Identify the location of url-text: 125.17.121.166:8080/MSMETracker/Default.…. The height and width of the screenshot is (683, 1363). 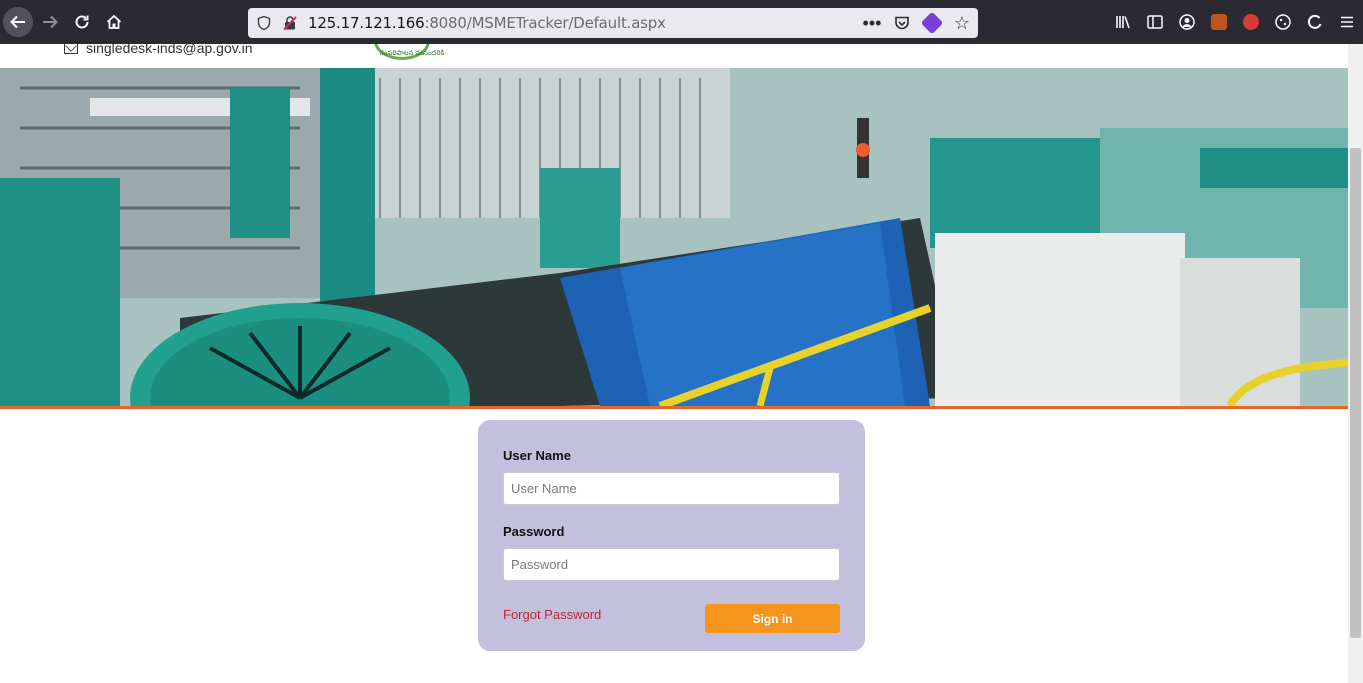
(487, 23).